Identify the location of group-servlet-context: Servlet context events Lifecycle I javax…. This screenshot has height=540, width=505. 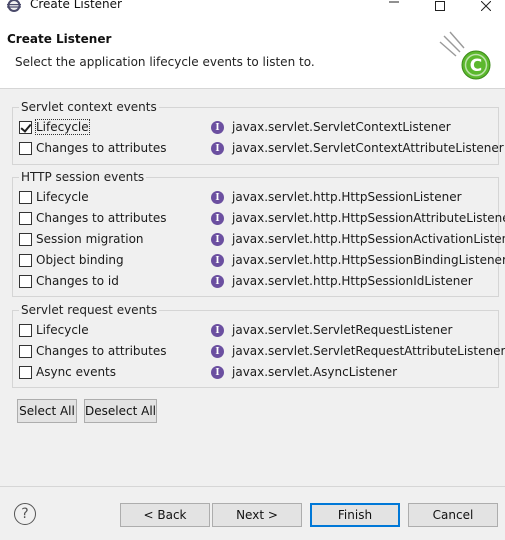
(258, 132).